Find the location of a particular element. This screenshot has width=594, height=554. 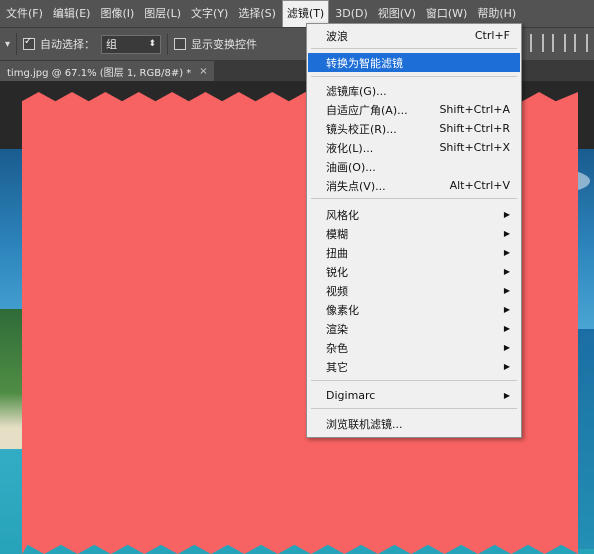

menu-item-label: 模糊 is located at coordinates (337, 234).